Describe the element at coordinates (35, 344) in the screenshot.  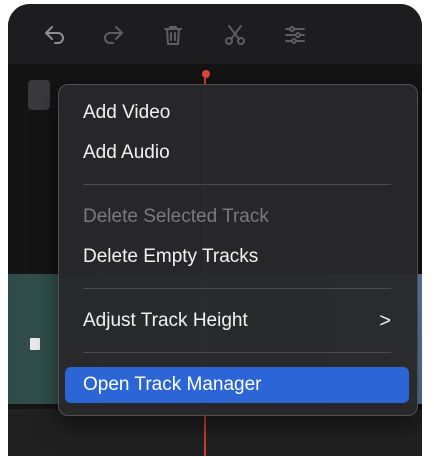
I see `track-marker-icon` at that location.